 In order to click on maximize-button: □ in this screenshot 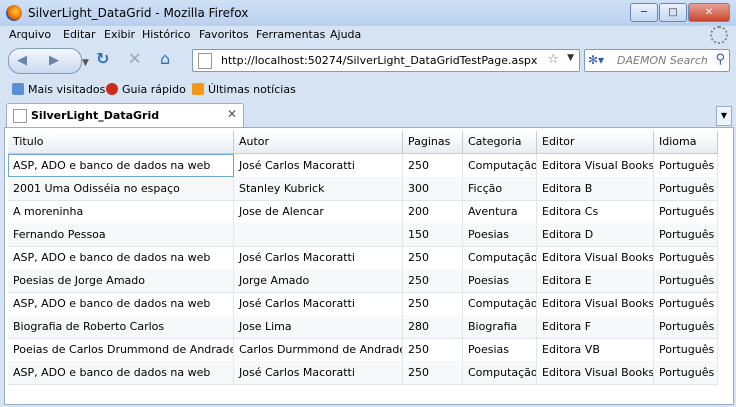, I will do `click(673, 12)`.